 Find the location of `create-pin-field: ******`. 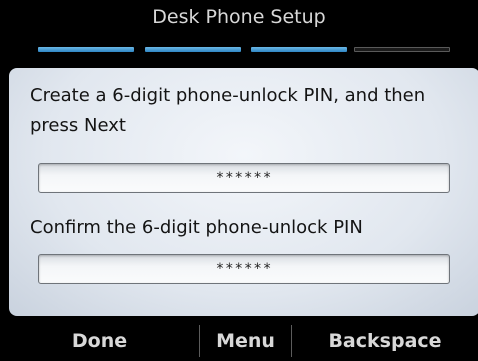

create-pin-field: ****** is located at coordinates (244, 178).